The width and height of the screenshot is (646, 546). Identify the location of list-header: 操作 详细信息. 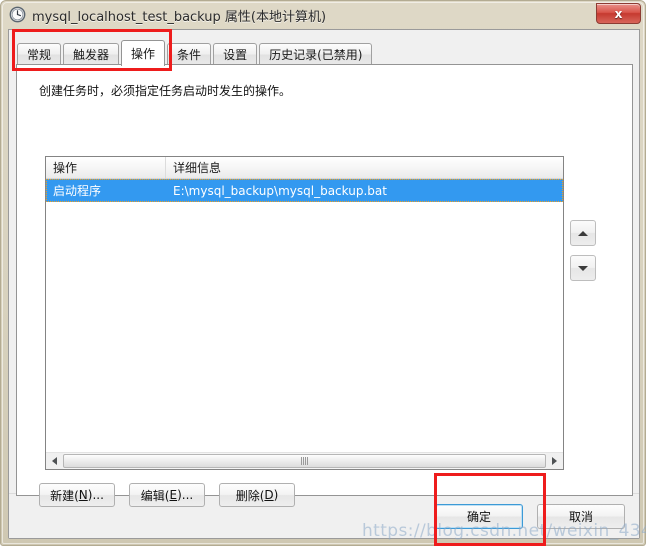
(304, 168).